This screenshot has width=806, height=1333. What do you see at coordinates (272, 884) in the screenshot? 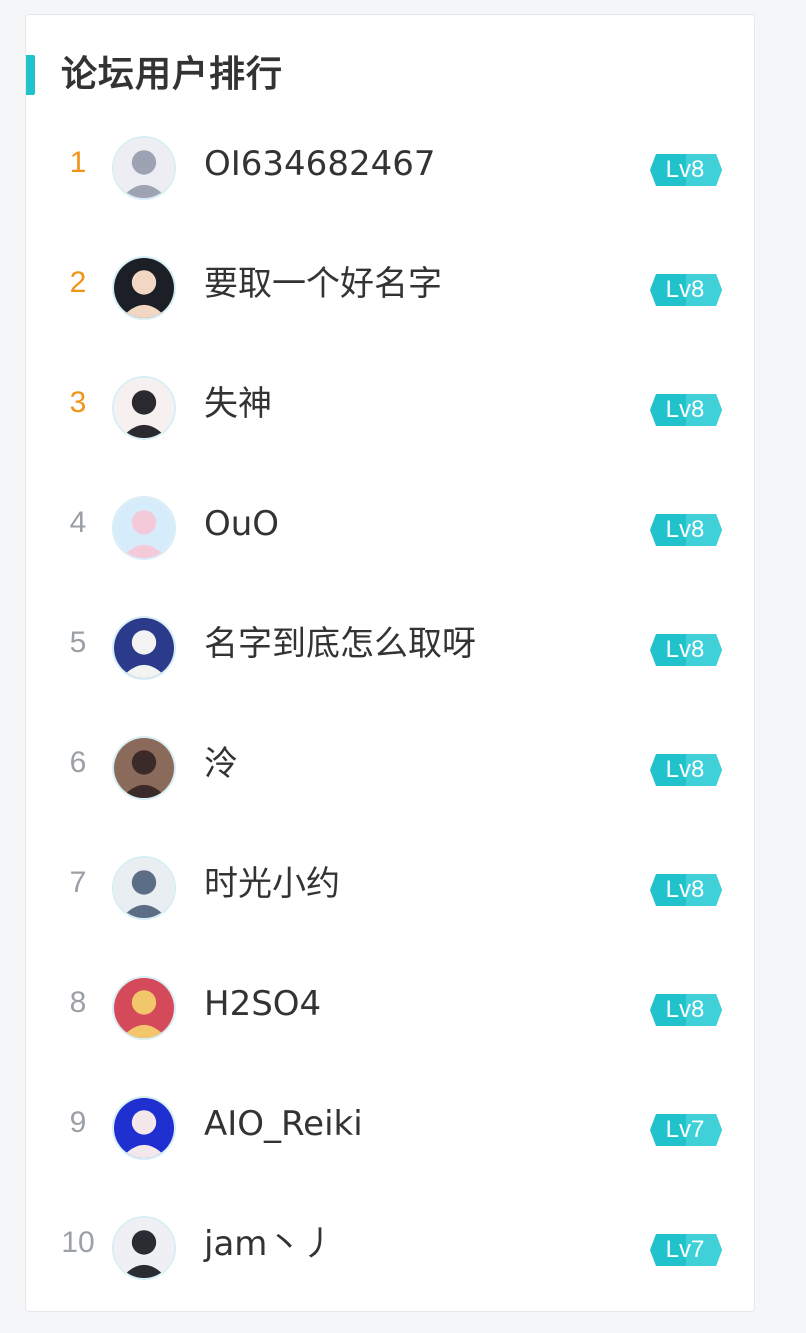
I see `username-link: 时光小约` at bounding box center [272, 884].